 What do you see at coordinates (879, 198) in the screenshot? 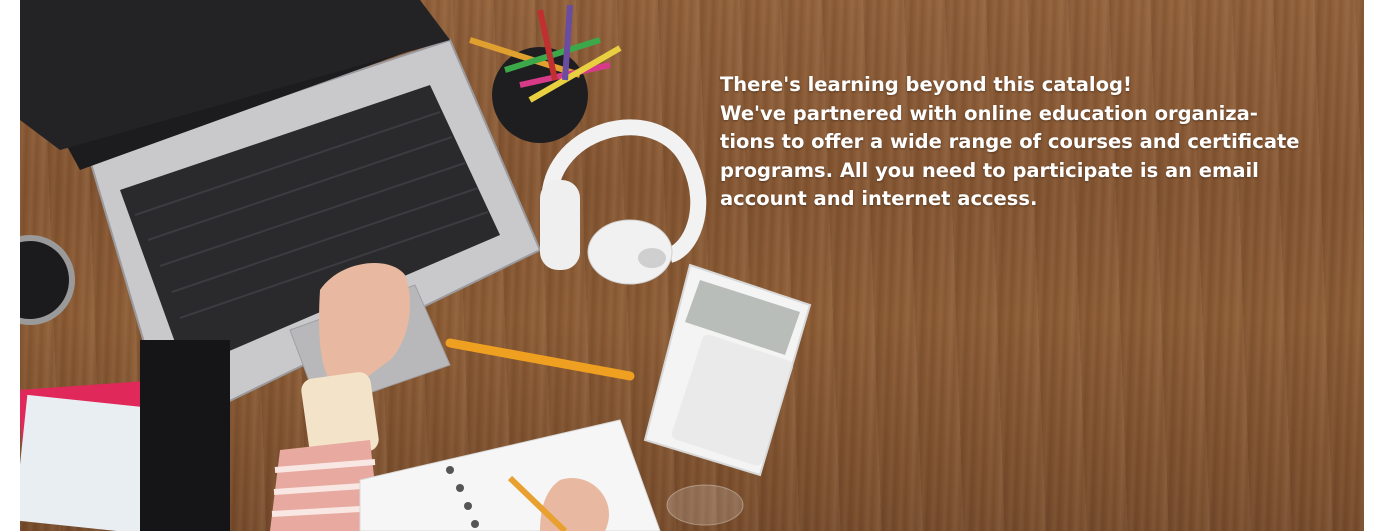
I see `banner-body-line-4: account and internet access.` at bounding box center [879, 198].